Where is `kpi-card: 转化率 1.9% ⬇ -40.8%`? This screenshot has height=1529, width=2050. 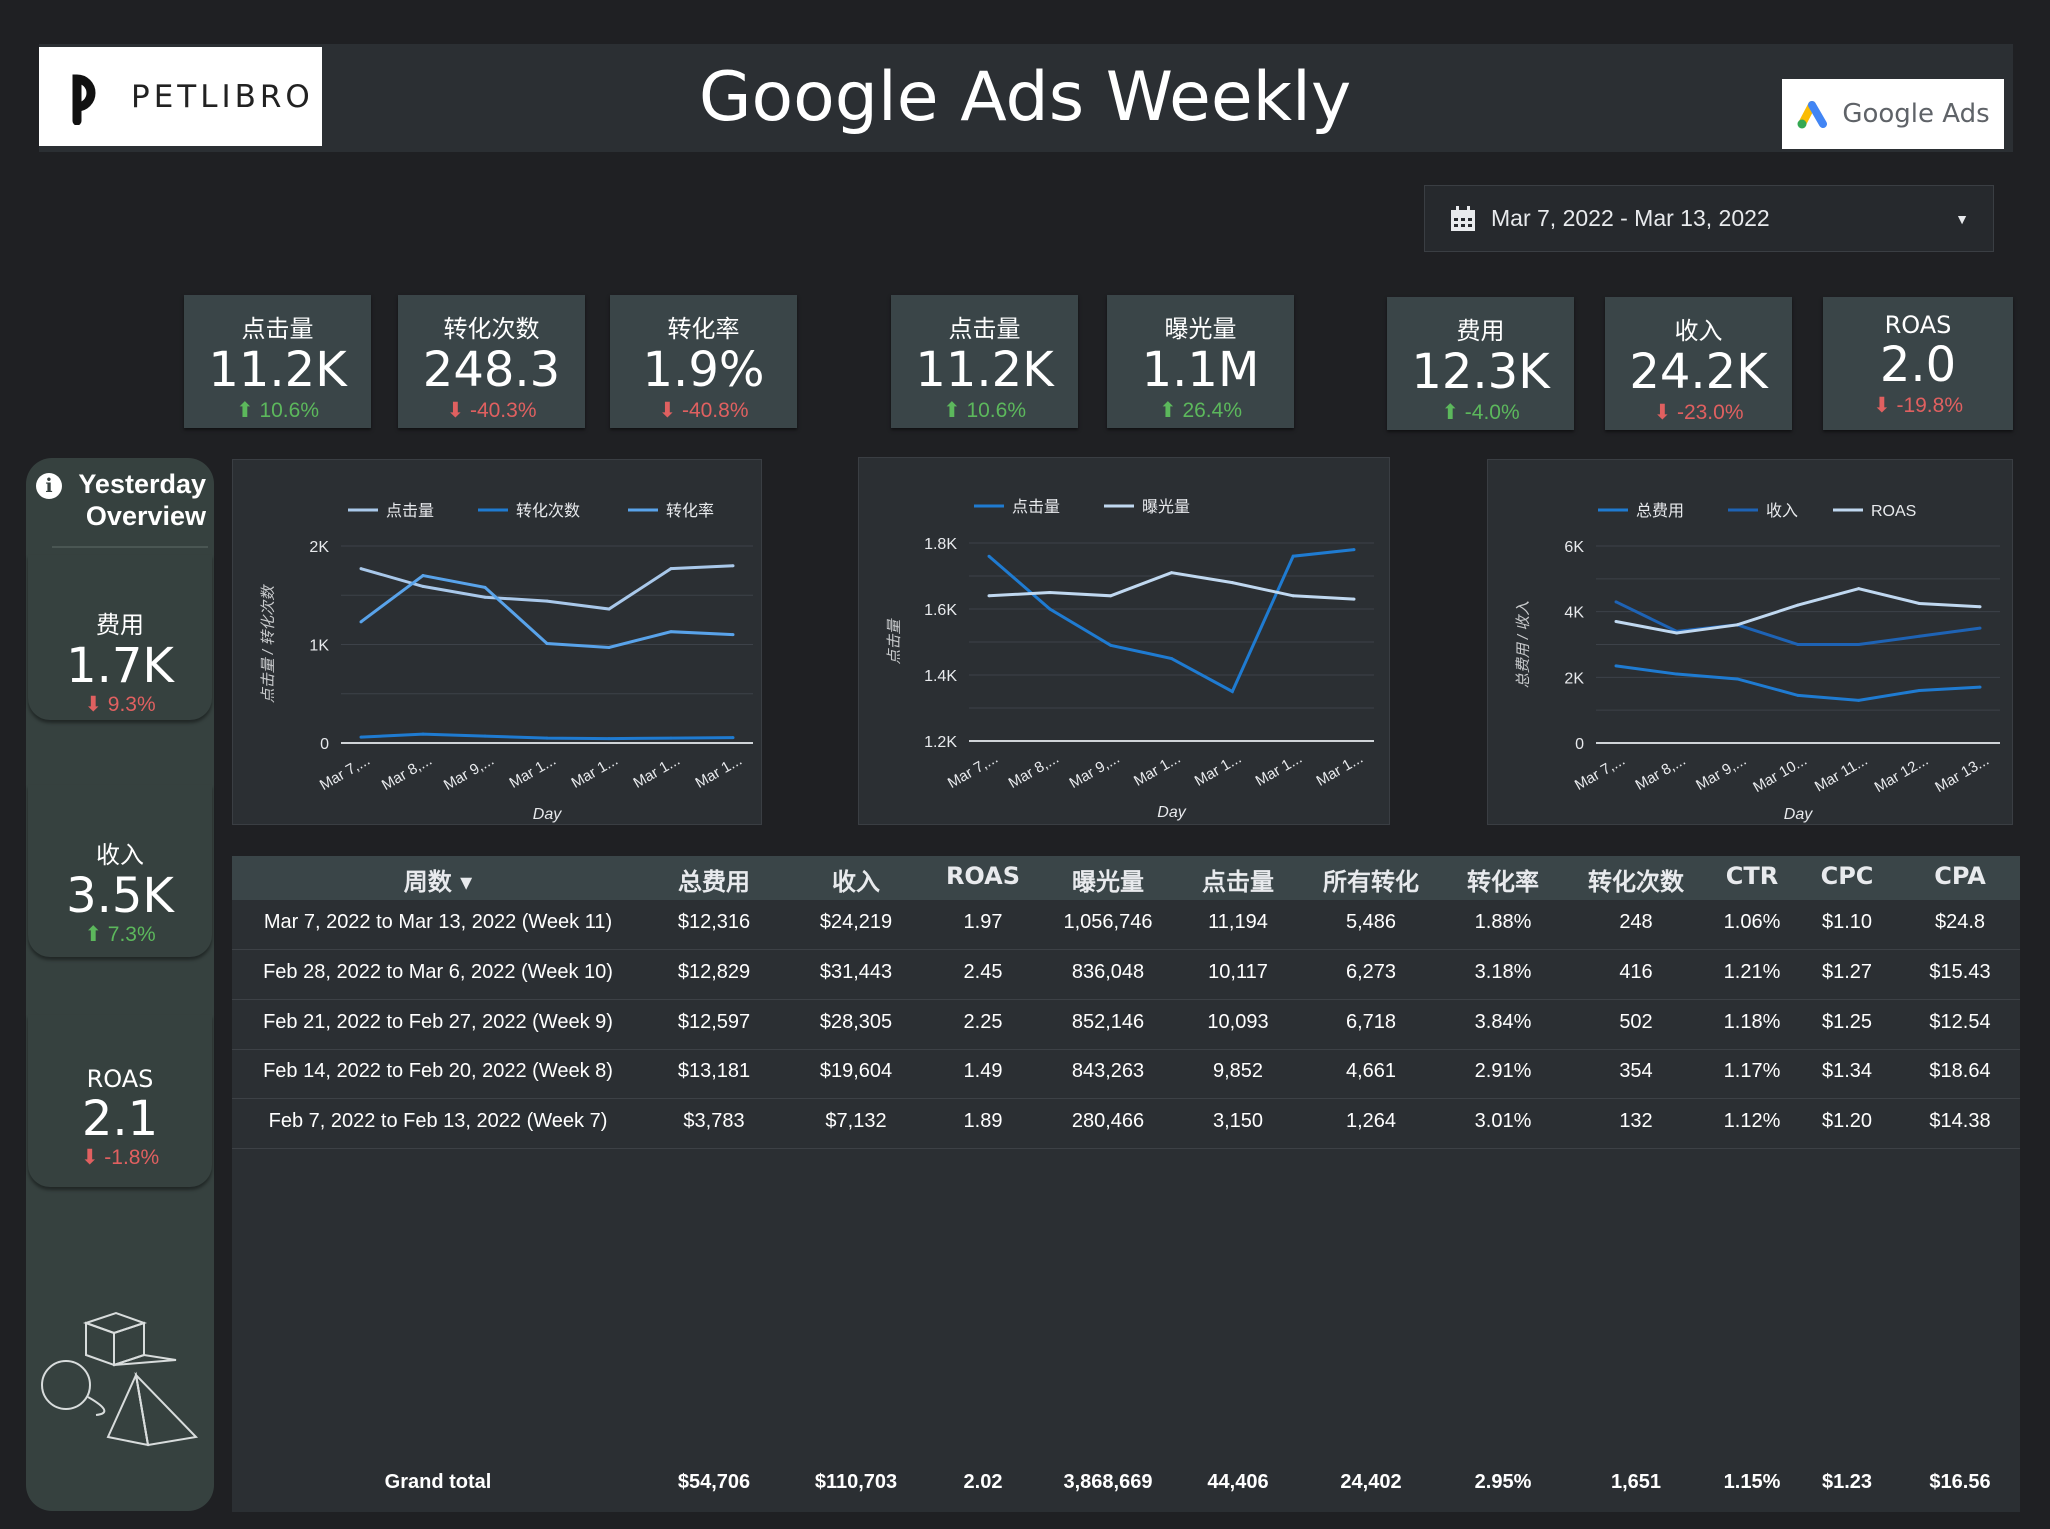
kpi-card: 转化率 1.9% ⬇ -40.8% is located at coordinates (703, 361).